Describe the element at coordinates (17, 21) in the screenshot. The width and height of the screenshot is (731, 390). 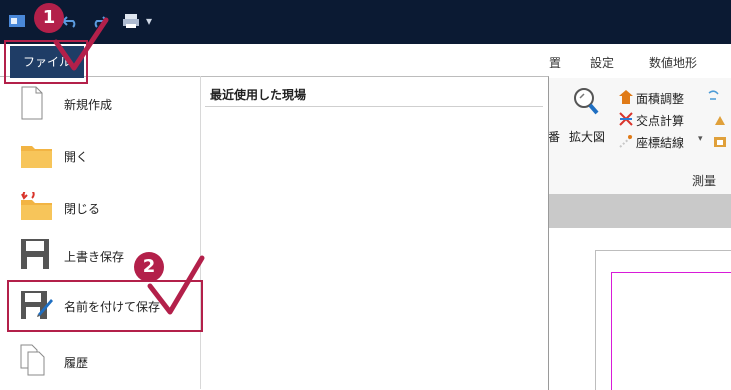
I see `app-icon` at that location.